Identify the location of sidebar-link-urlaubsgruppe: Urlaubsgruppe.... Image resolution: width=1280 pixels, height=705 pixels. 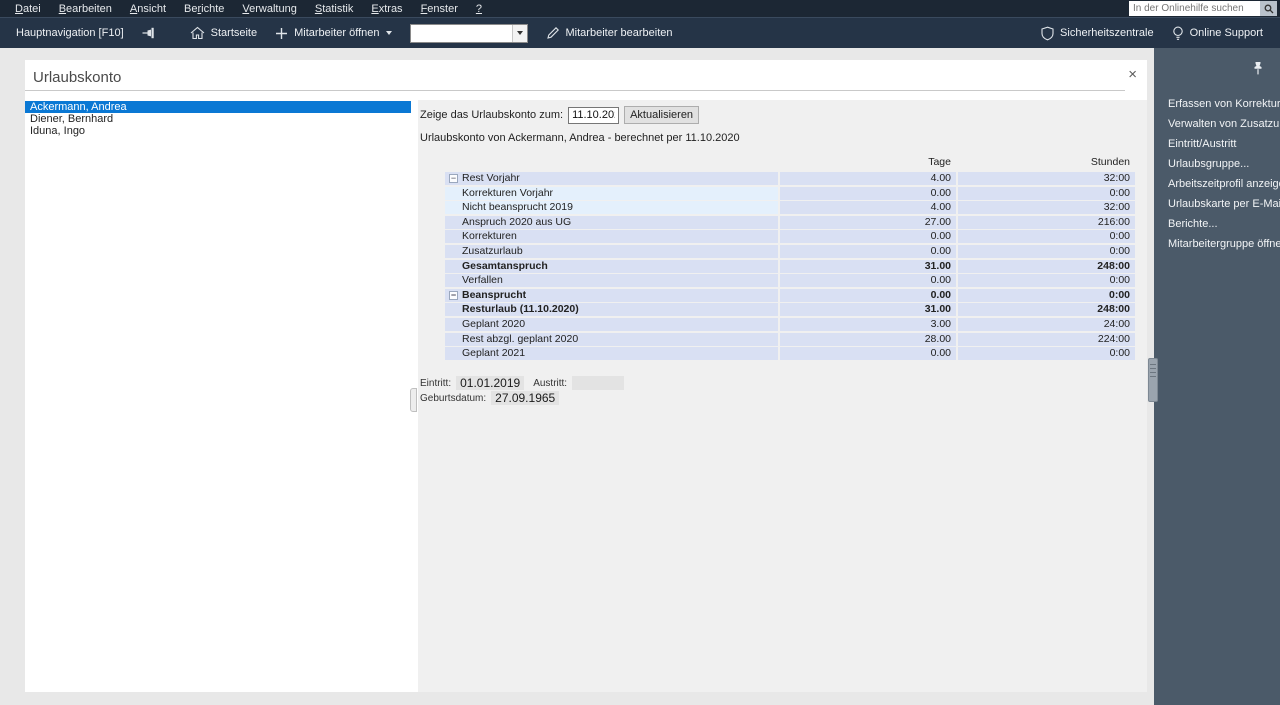
(1217, 164).